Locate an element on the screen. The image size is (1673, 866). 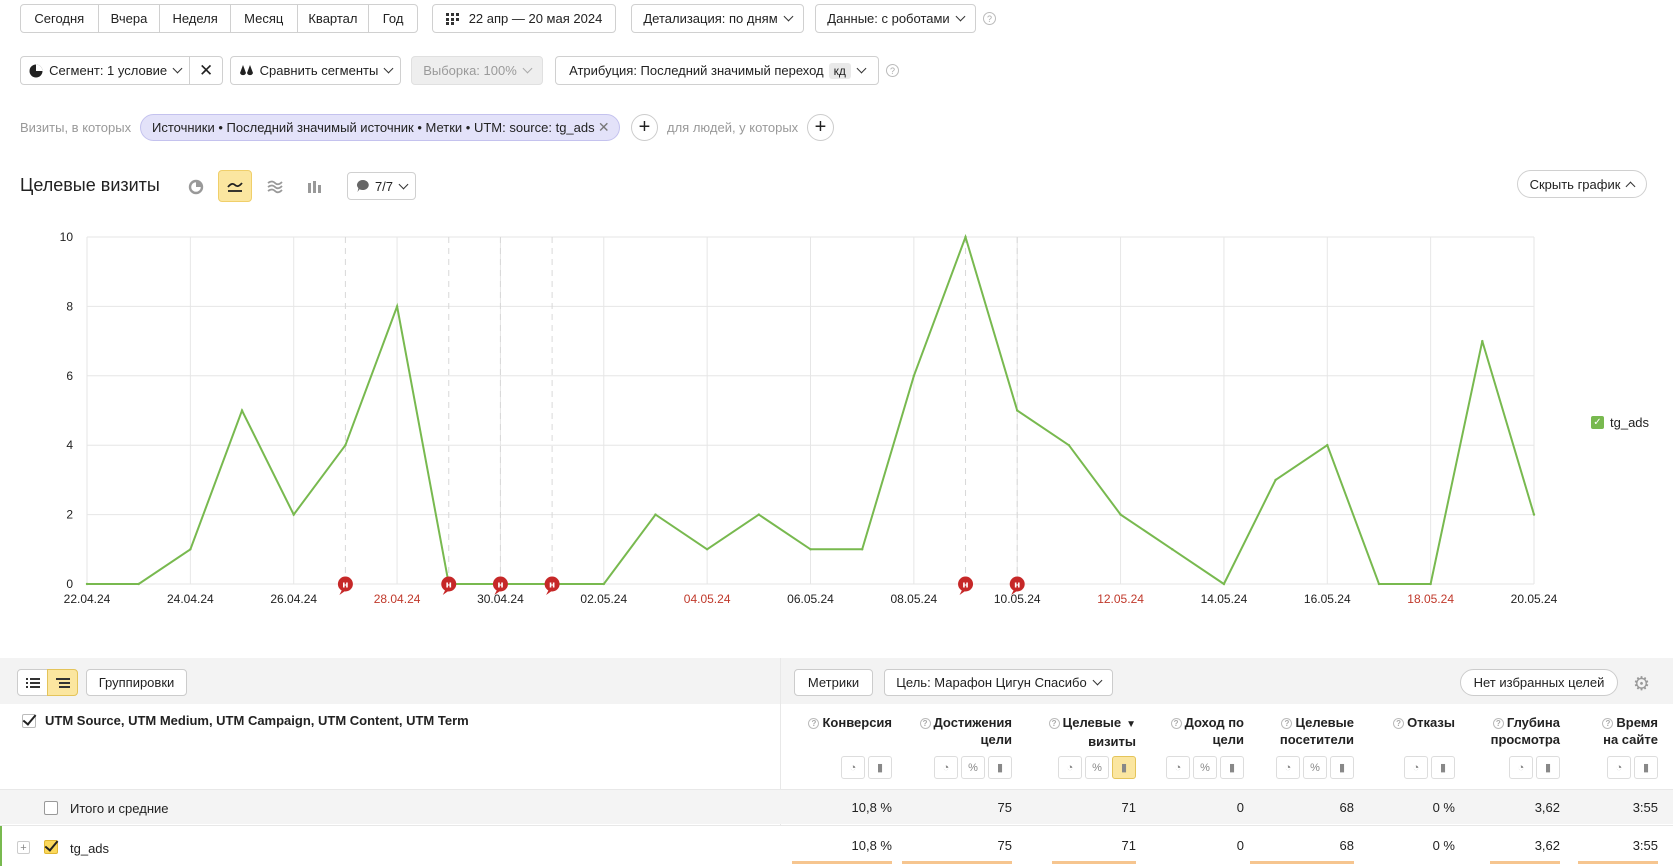
clear-segment-button: ✕ is located at coordinates (206, 70).